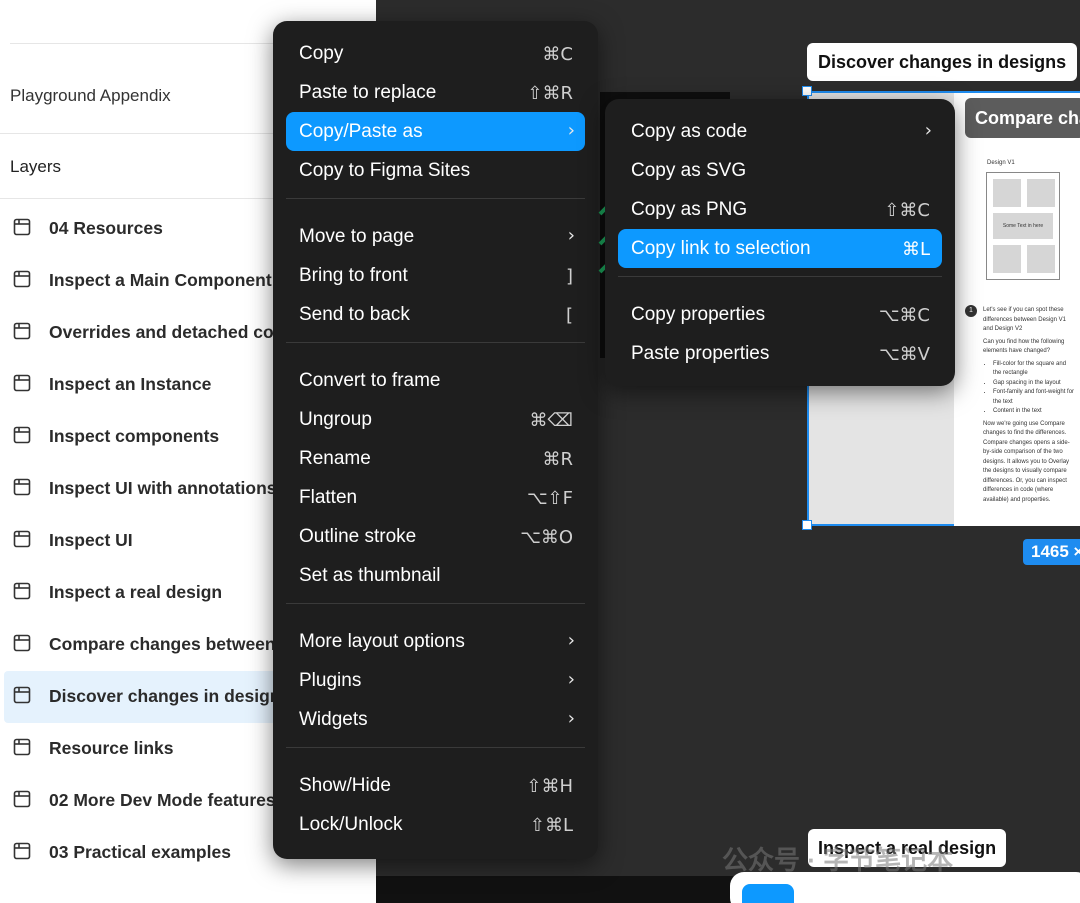 The width and height of the screenshot is (1080, 903). What do you see at coordinates (435, 497) in the screenshot?
I see `menu-item-flatten: Flatten ⌥⇧F` at bounding box center [435, 497].